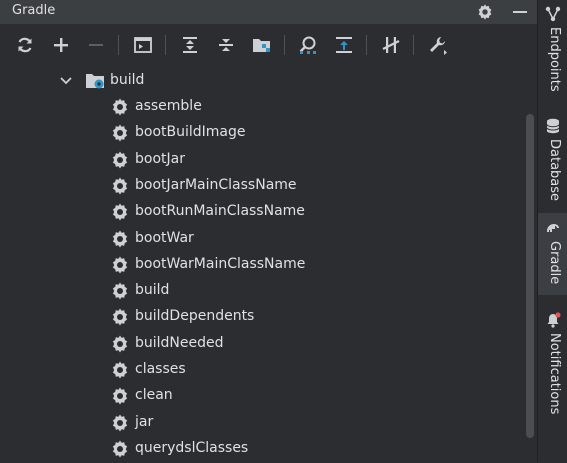 This screenshot has width=567, height=463. What do you see at coordinates (391, 45) in the screenshot?
I see `toggle-offline-icon` at bounding box center [391, 45].